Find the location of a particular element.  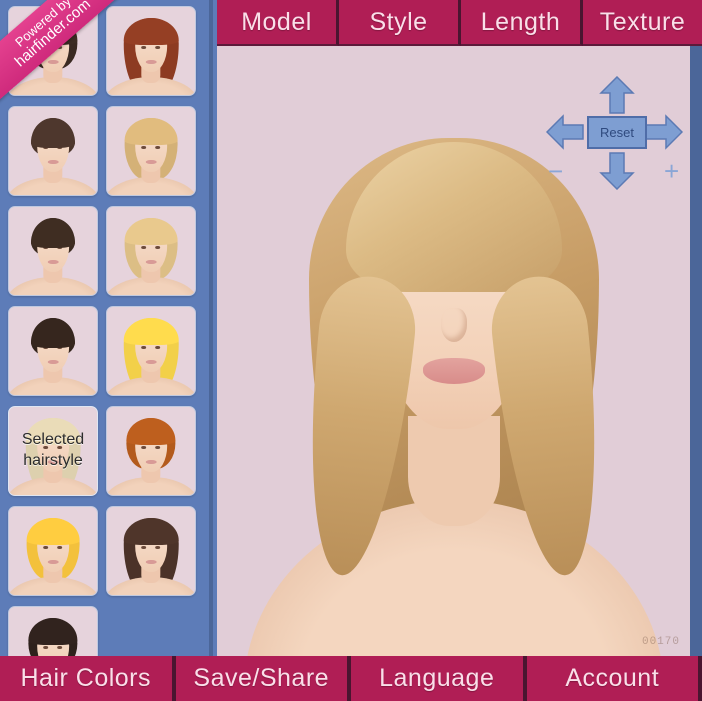

thumbnail-hairstyle-spiky-dark-brown is located at coordinates (53, 251).